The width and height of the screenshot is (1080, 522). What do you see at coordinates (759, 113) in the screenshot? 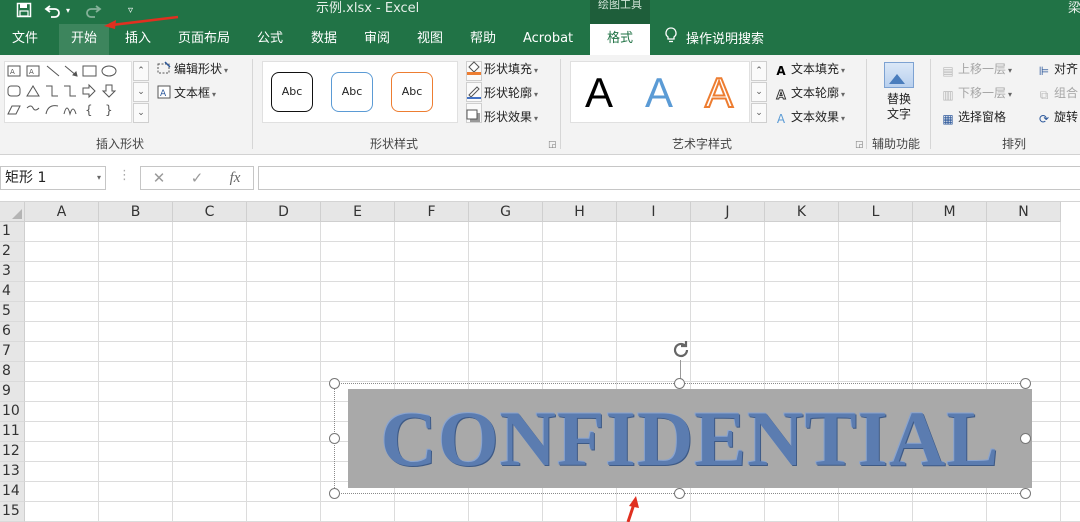
I see `wordart-gallery-more: ⌄` at bounding box center [759, 113].